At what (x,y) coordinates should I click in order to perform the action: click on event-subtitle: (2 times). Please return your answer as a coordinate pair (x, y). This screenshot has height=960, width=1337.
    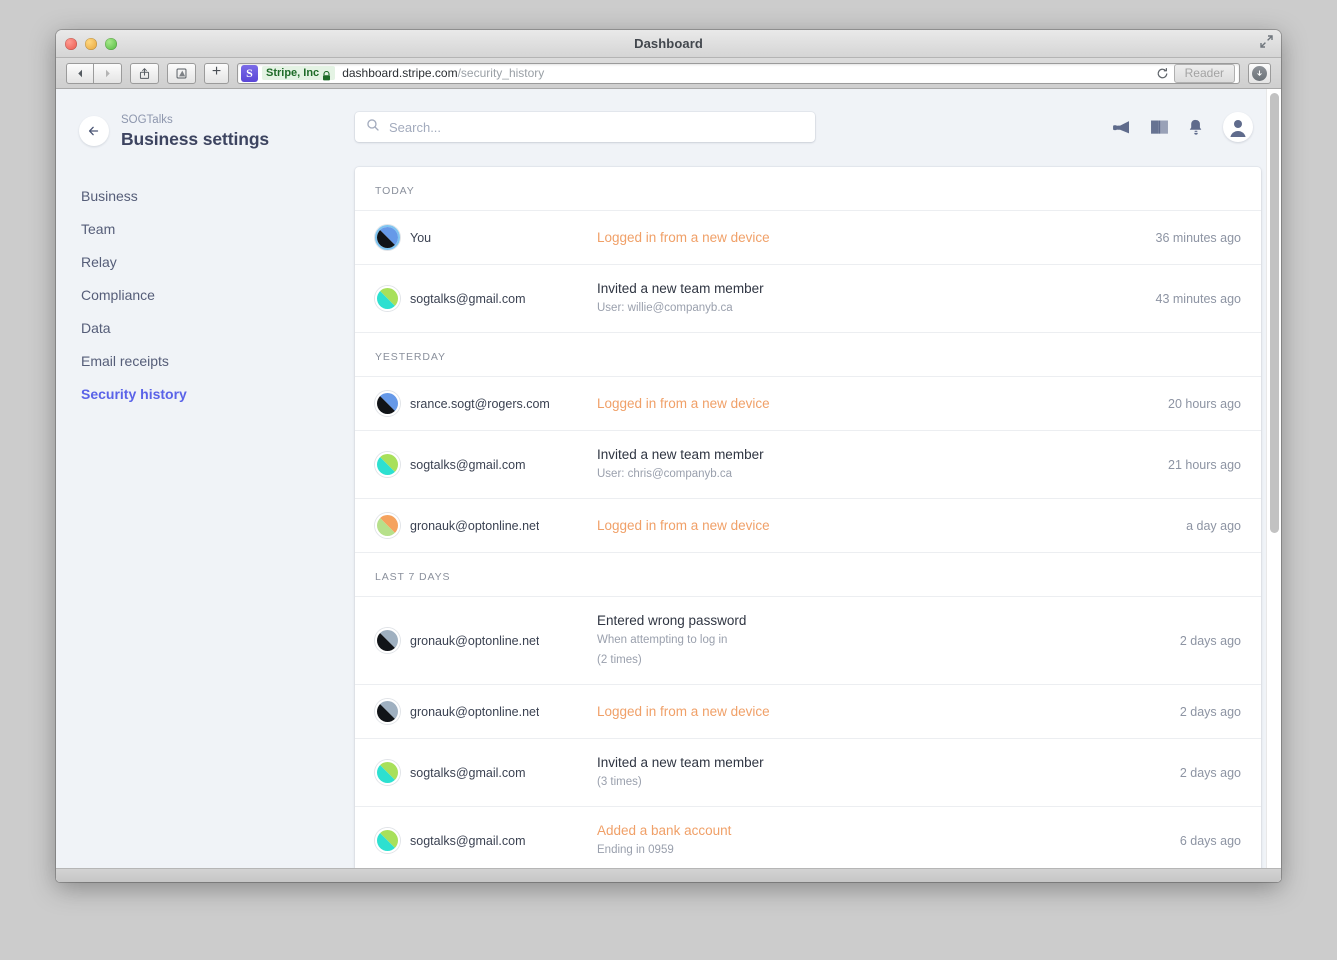
    Looking at the image, I should click on (619, 660).